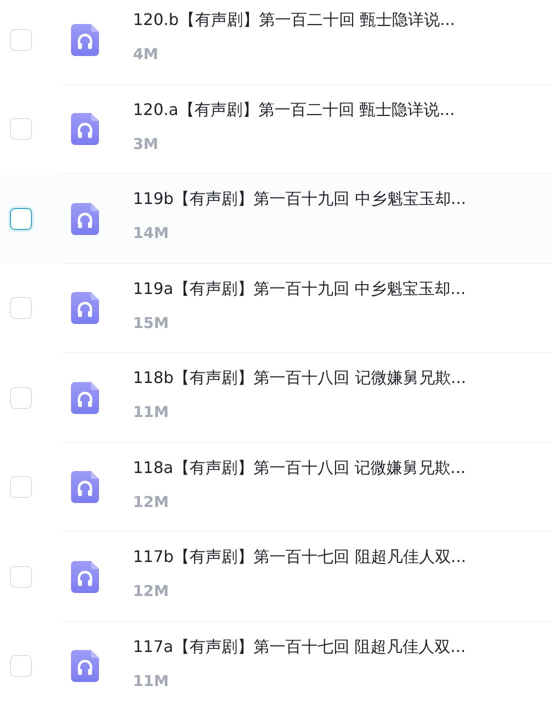  Describe the element at coordinates (146, 143) in the screenshot. I see `file-size: 3M` at that location.